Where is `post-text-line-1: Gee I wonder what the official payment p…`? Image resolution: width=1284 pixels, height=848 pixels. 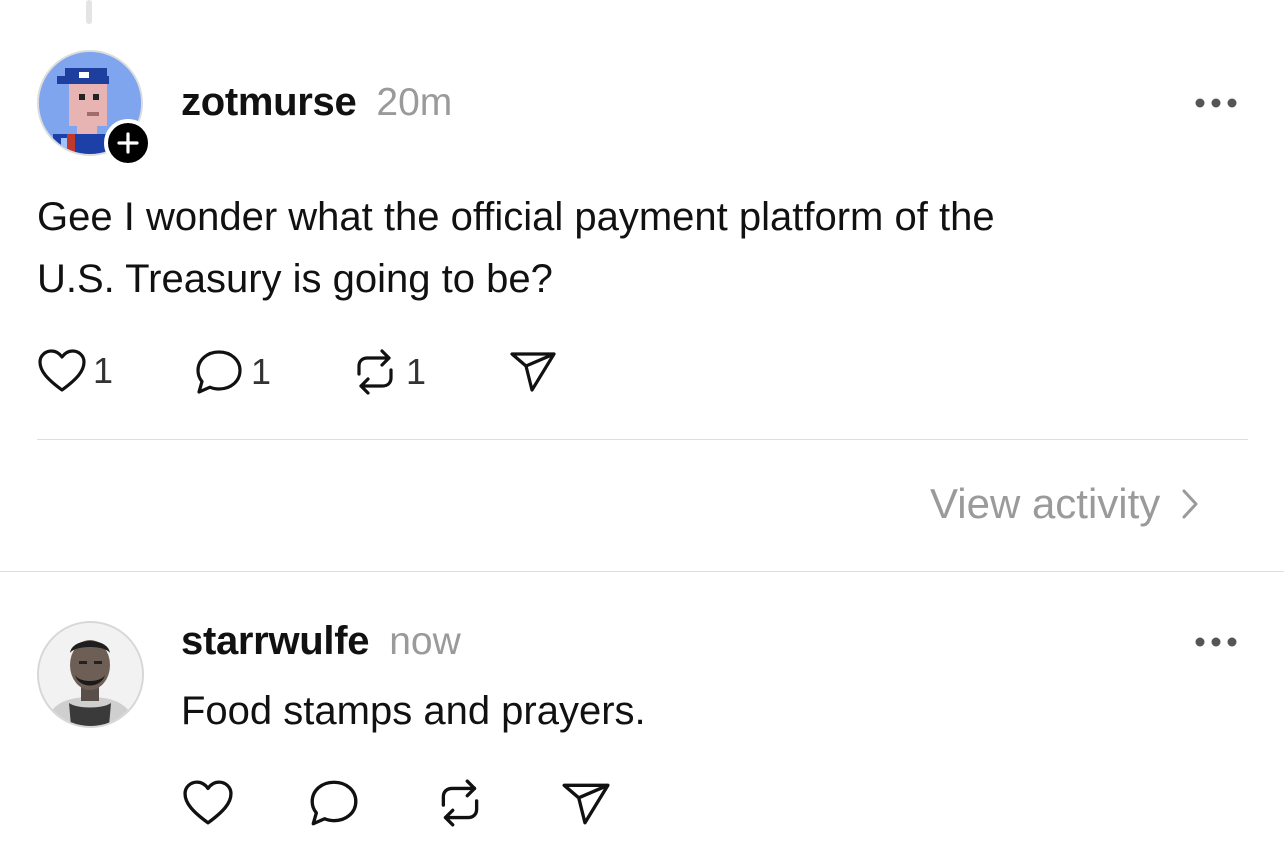
post-text-line-1: Gee I wonder what the official payment p… is located at coordinates (516, 217).